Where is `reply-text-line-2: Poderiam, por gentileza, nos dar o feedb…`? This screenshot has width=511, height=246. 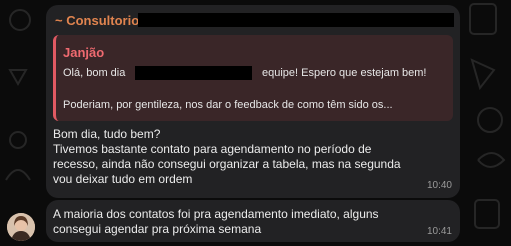 reply-text-line-2: Poderiam, por gentileza, nos dar o feedb… is located at coordinates (228, 105).